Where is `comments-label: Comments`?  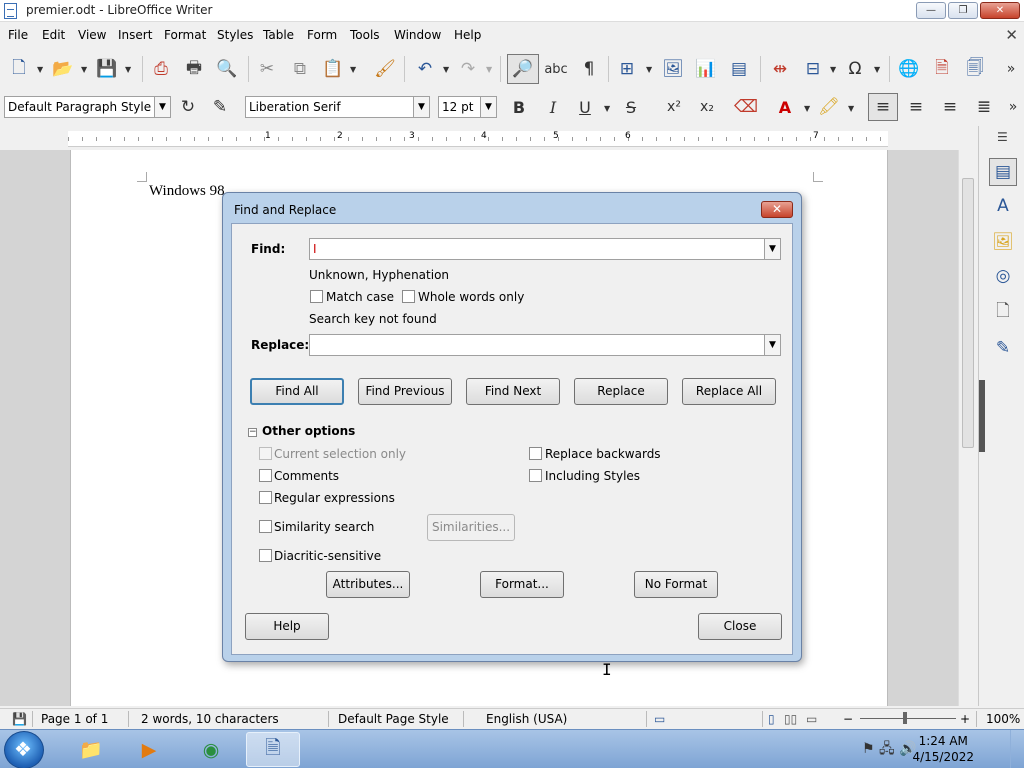
comments-label: Comments is located at coordinates (306, 476).